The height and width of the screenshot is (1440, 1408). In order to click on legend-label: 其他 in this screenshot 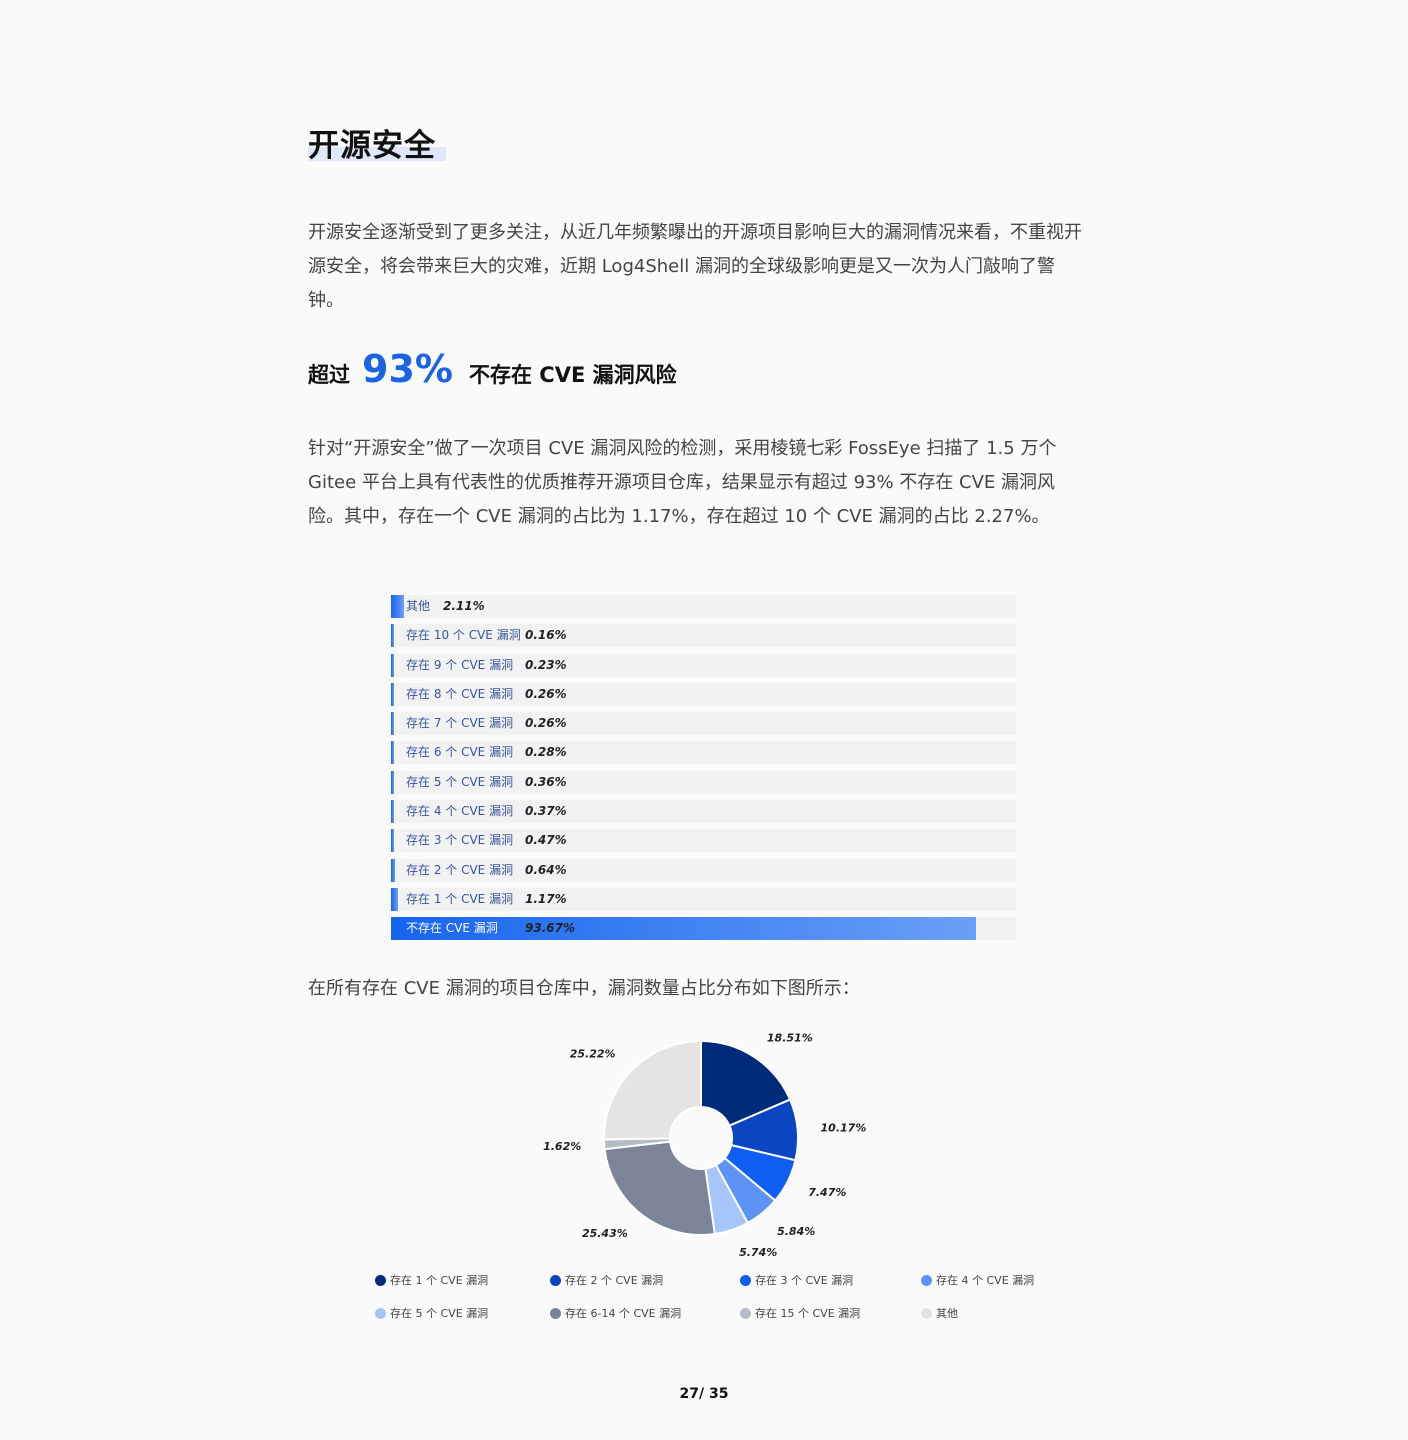, I will do `click(947, 1313)`.